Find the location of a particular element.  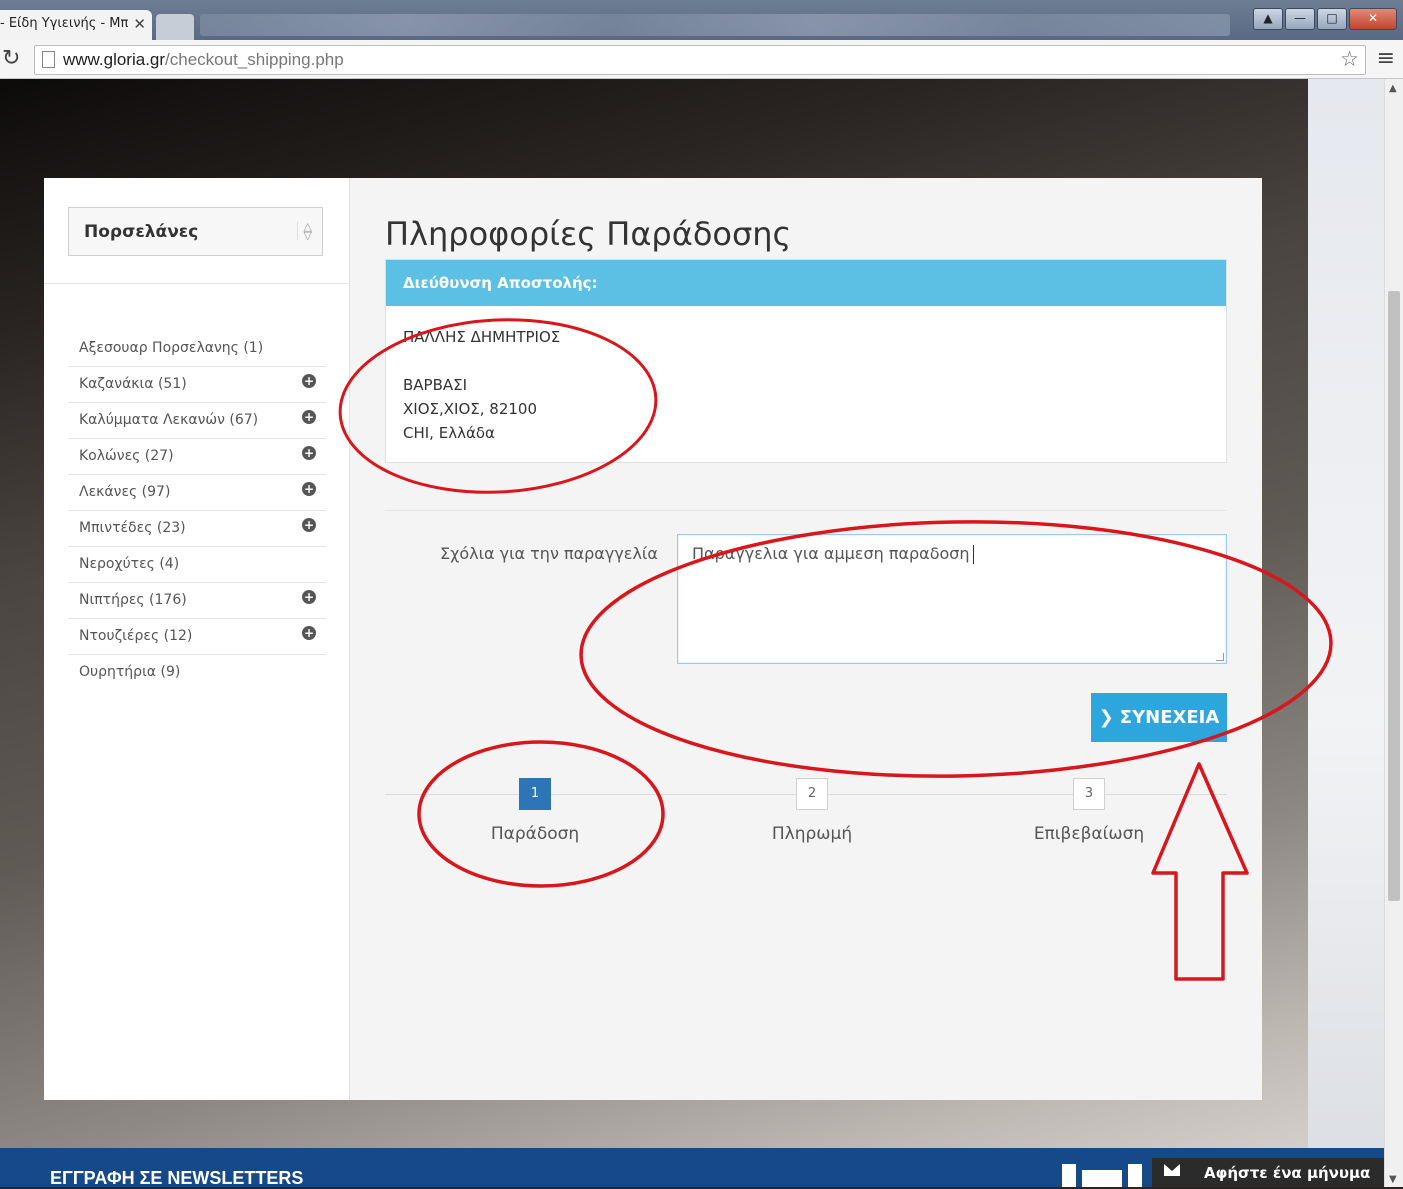

category-item: Καλύμματα Λεκανών (67) + is located at coordinates (197, 421).